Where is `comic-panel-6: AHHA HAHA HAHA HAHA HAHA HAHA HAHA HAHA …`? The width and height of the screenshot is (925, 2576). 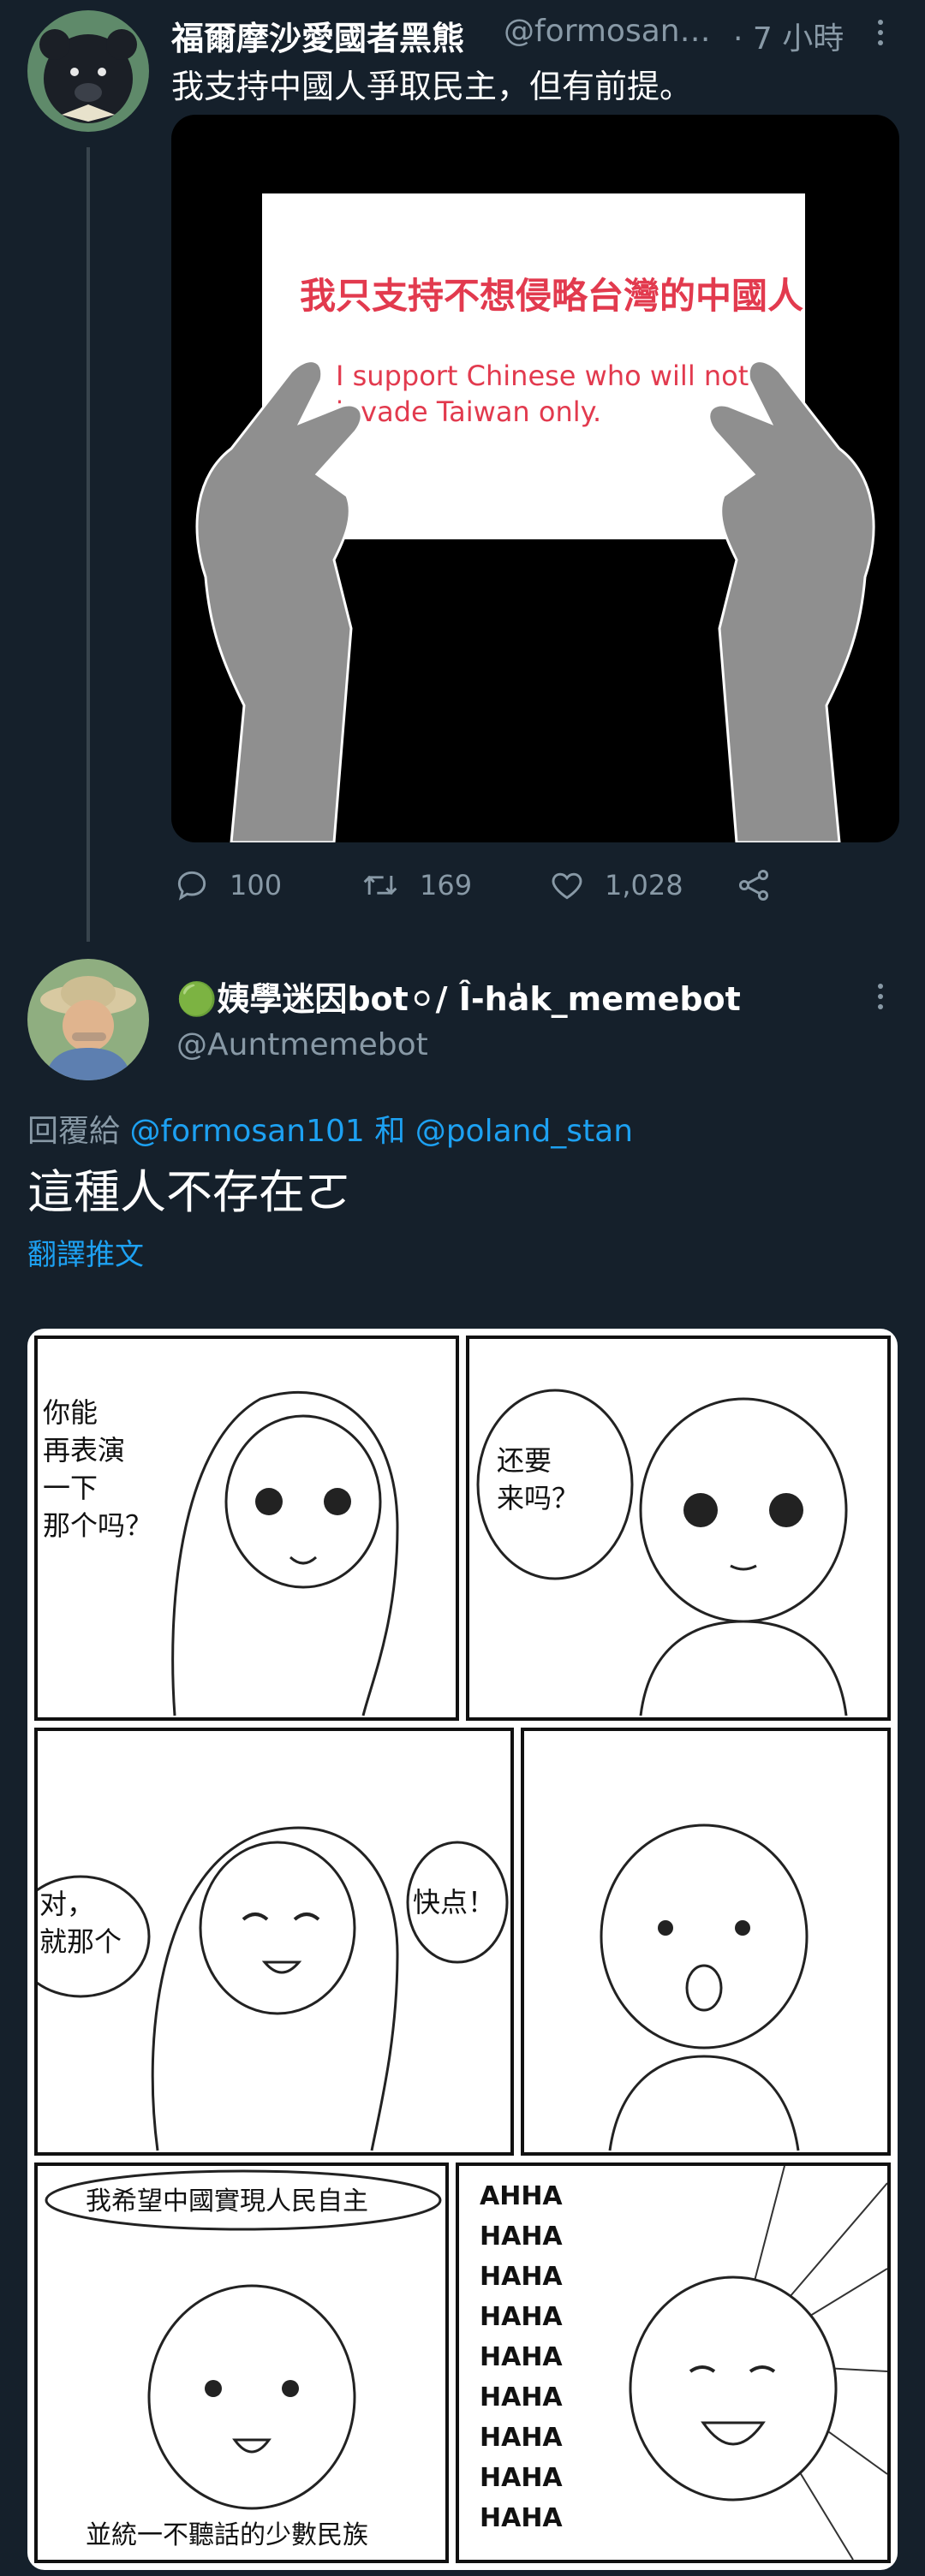
comic-panel-6: AHHA HAHA HAHA HAHA HAHA HAHA HAHA HAHA … is located at coordinates (673, 2363).